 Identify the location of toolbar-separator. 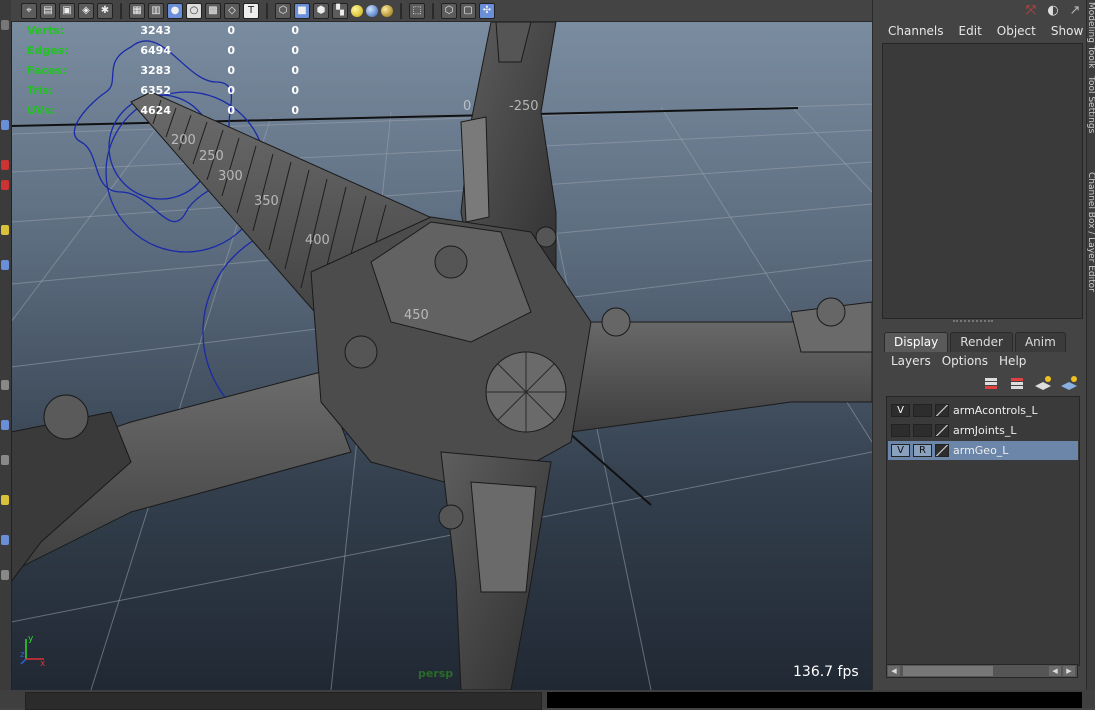
(121, 10).